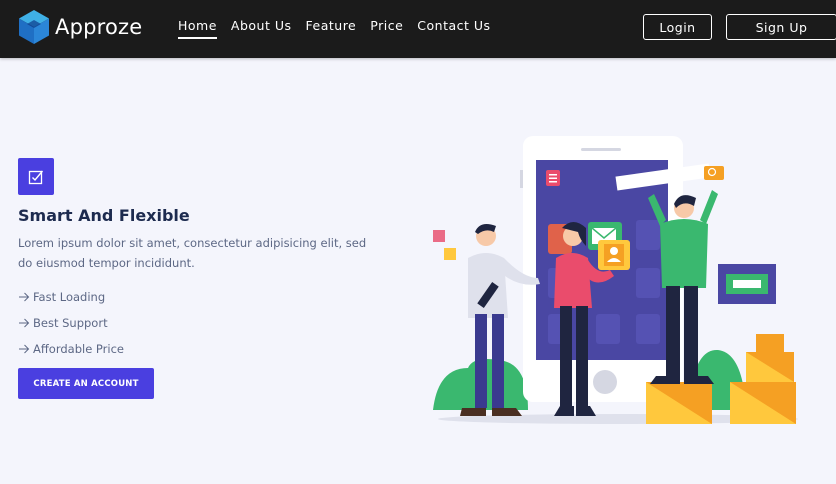  I want to click on brand-logo: Approze, so click(80, 27).